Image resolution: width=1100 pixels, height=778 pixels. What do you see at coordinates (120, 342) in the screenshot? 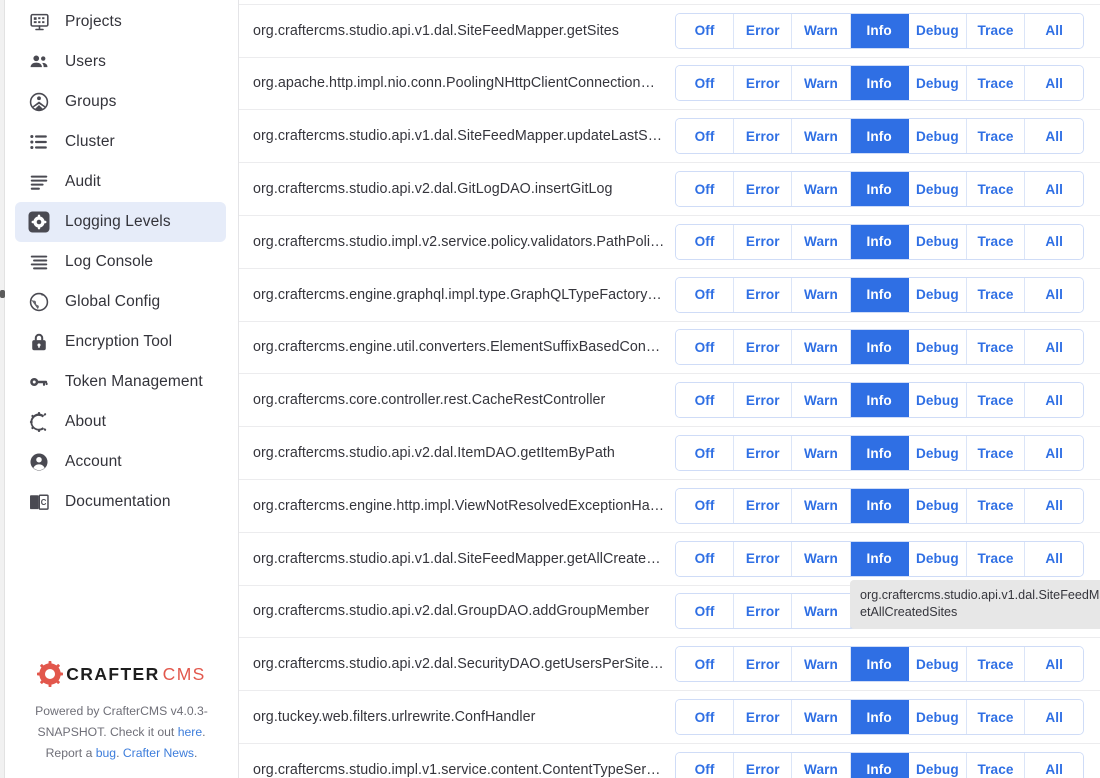
I see `sidebar-item-encryption-tool: Encryption Tool` at bounding box center [120, 342].